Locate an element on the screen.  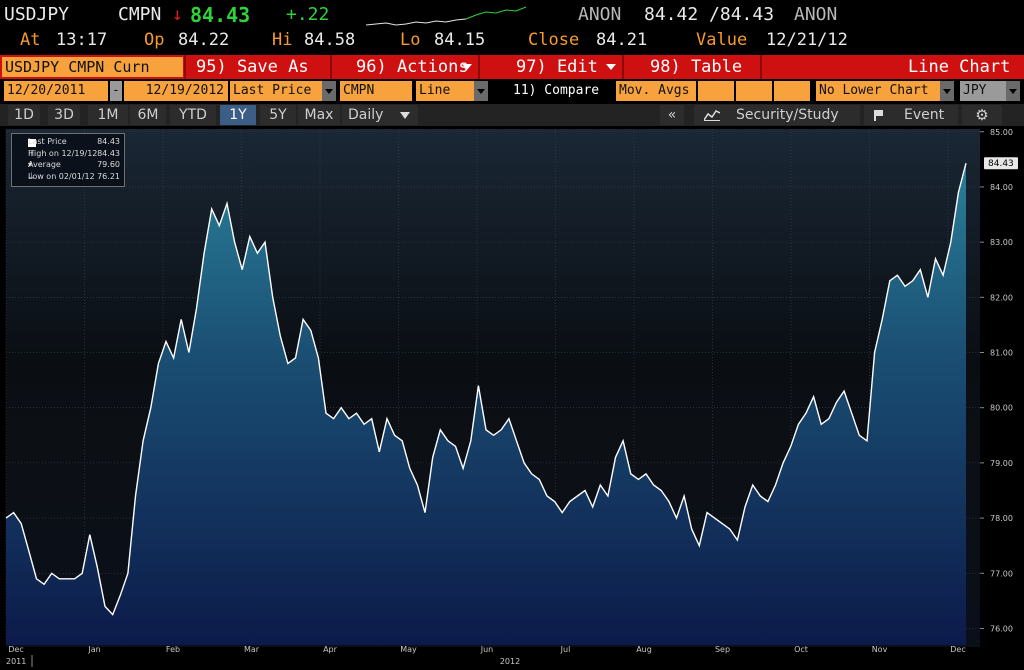
lower-chart-dropdown-icon is located at coordinates (947, 91).